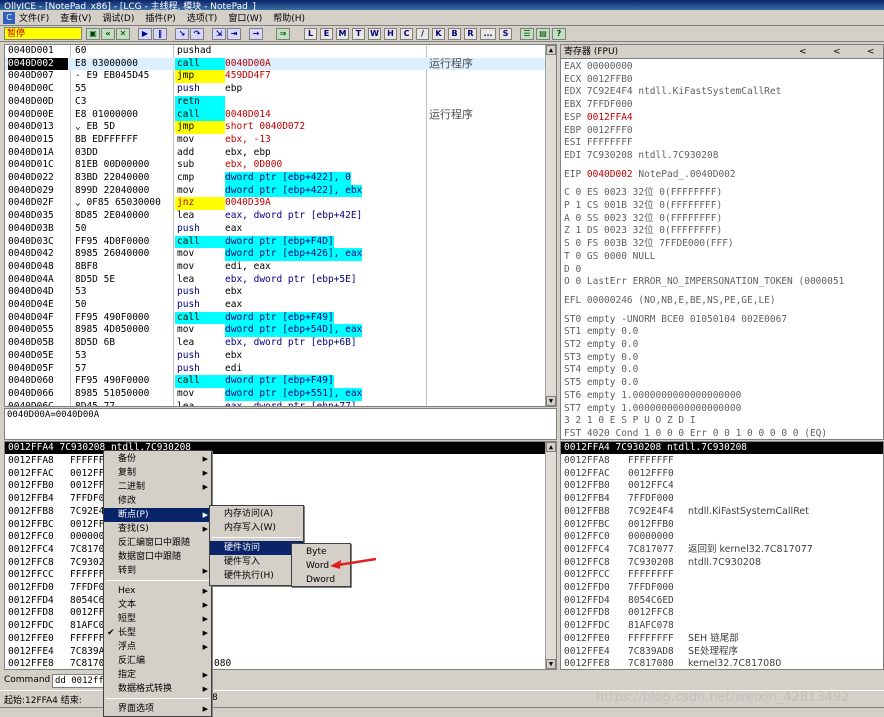  I want to click on stack-row: 0012FFC8 7C930208 ntdll.7C930208, so click(662, 563).